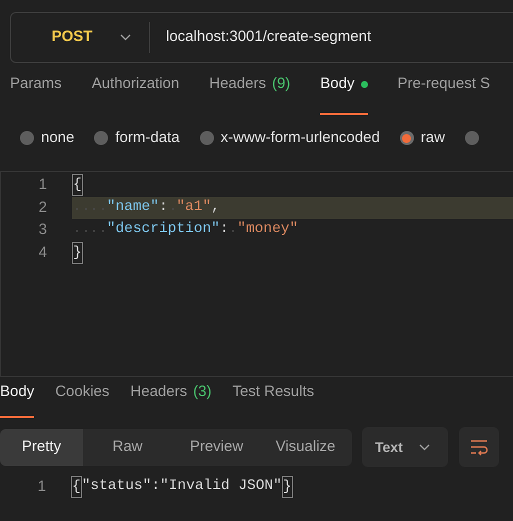 Image resolution: width=513 pixels, height=521 pixels. What do you see at coordinates (422, 138) in the screenshot?
I see `body-type-radio: raw` at bounding box center [422, 138].